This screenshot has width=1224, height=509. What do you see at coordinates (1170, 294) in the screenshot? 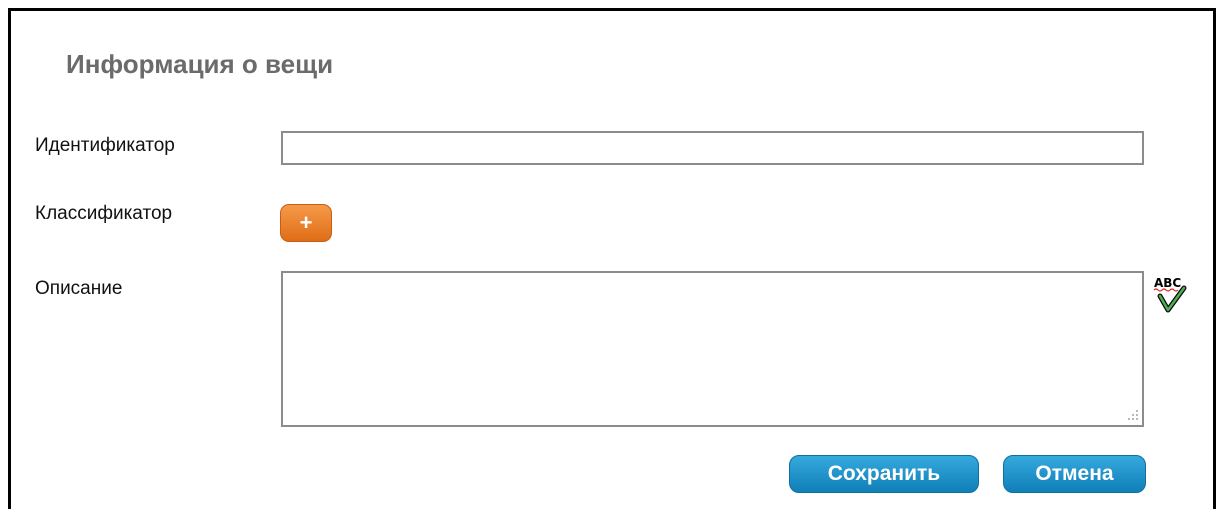
I see `spellcheck-abc-icon: ABC` at bounding box center [1170, 294].